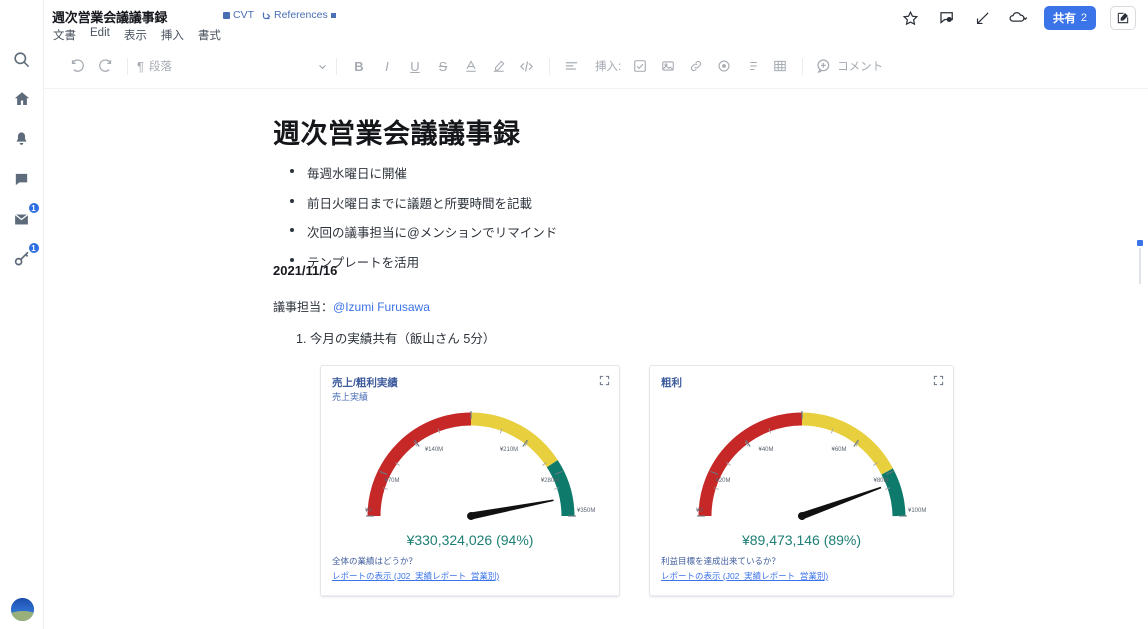 Image resolution: width=1148 pixels, height=629 pixels. I want to click on menu-item-view: 表示, so click(135, 35).